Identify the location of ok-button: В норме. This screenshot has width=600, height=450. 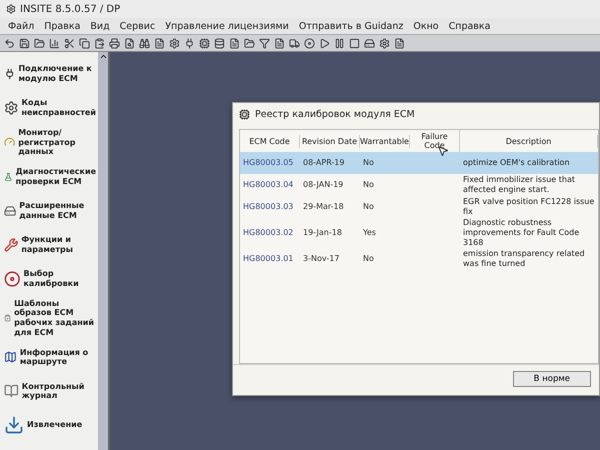
(551, 379).